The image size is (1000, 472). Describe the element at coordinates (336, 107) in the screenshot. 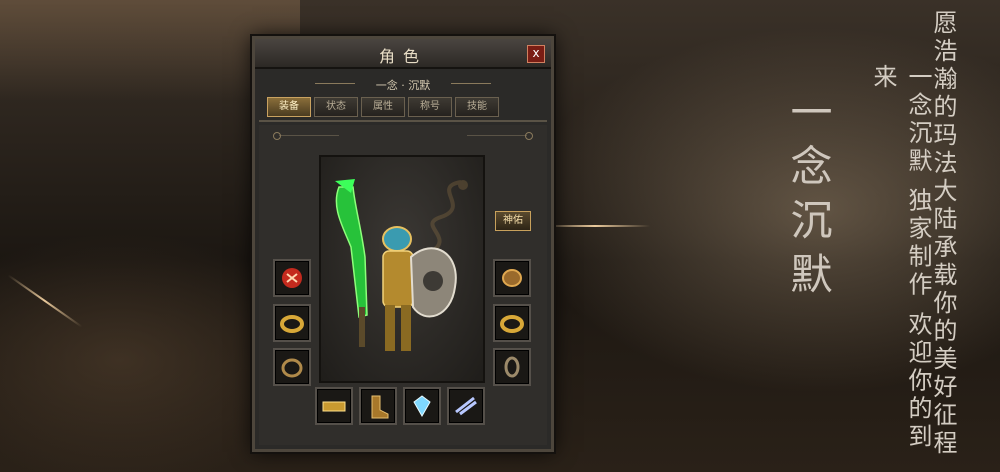

I see `tab-status: 状态` at that location.